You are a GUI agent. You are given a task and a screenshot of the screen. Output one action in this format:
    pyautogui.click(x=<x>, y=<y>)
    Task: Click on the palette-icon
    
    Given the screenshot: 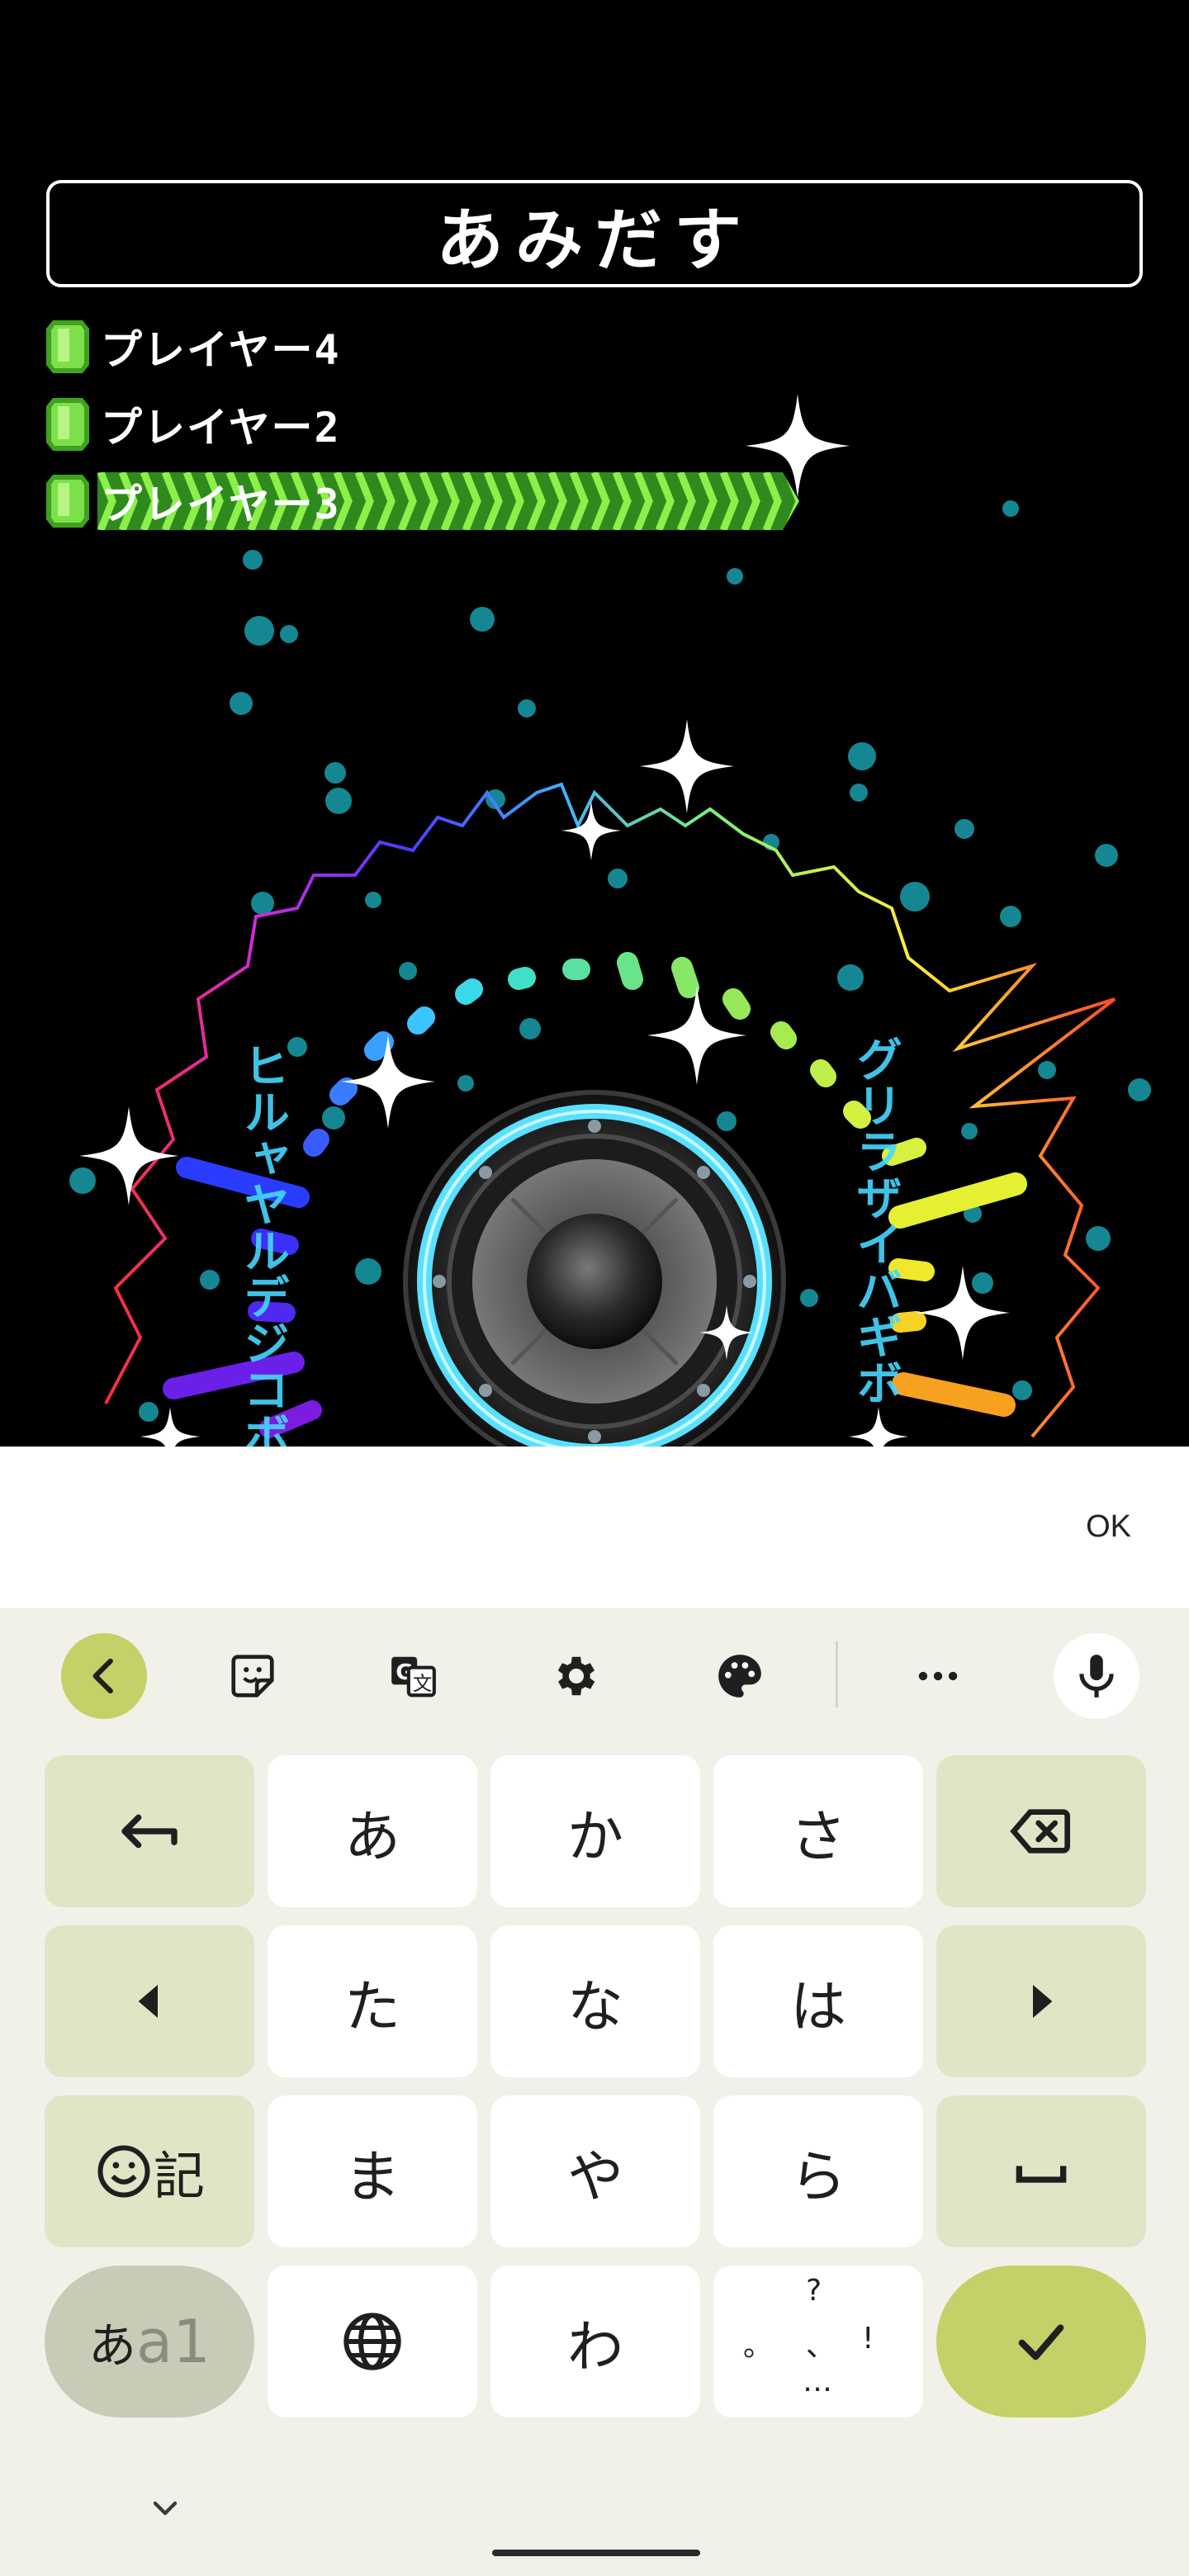 What is the action you would take?
    pyautogui.click(x=739, y=1676)
    